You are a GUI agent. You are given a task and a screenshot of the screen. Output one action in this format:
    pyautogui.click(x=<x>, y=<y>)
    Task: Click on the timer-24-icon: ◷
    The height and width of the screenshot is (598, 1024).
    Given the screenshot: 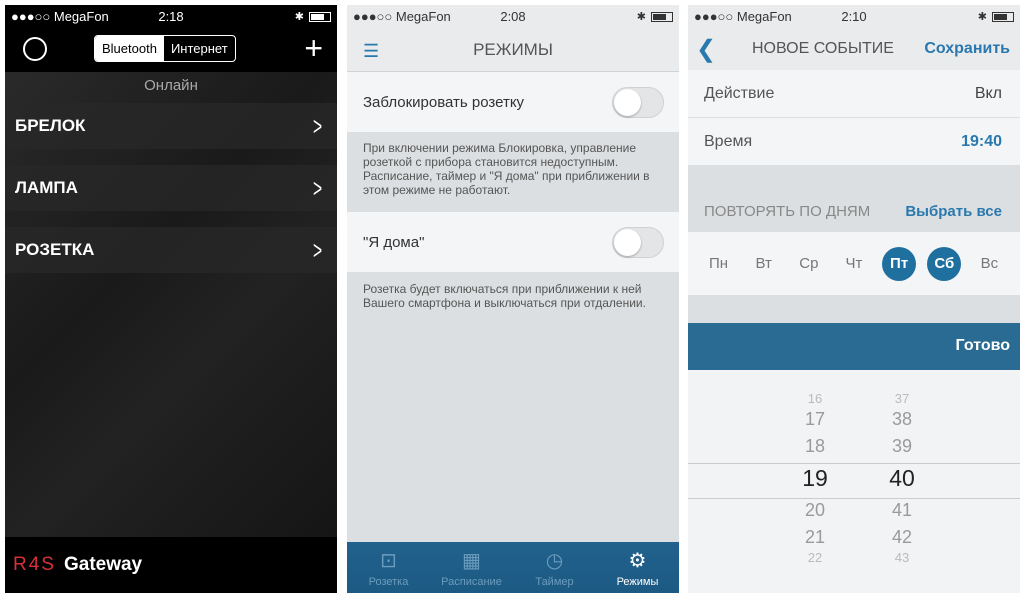 What is the action you would take?
    pyautogui.click(x=554, y=561)
    